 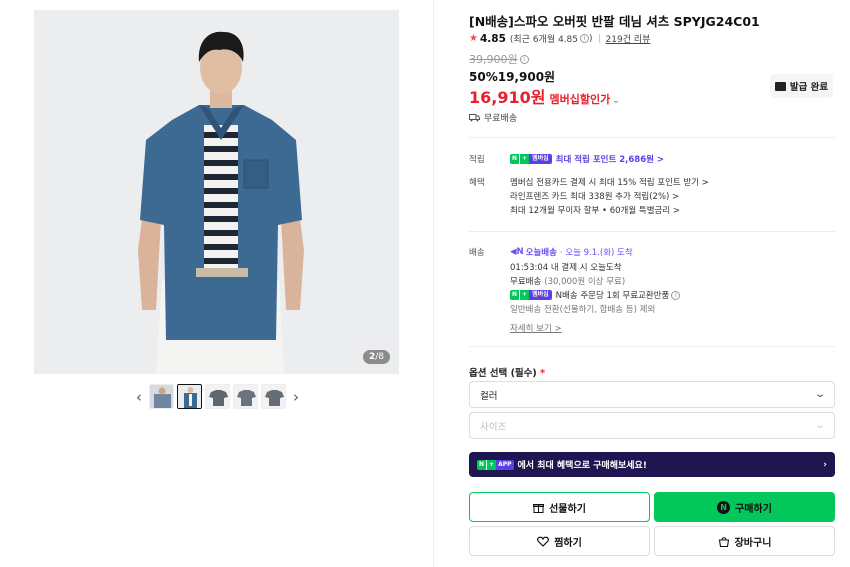 I want to click on rating-row: ★ 4.85 (최근 6개월 4.85 i ) 219건 리뷰, so click(x=560, y=39).